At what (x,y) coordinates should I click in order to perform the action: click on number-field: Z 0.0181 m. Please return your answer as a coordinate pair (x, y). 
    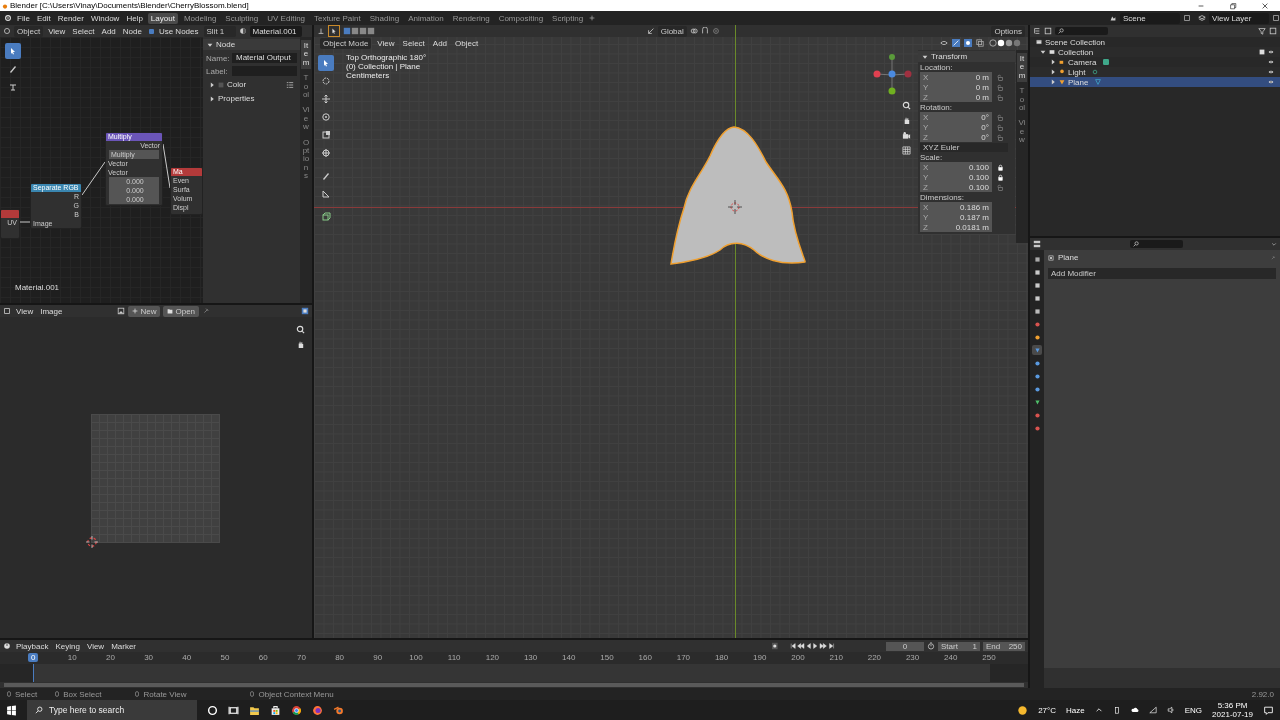
    Looking at the image, I should click on (956, 227).